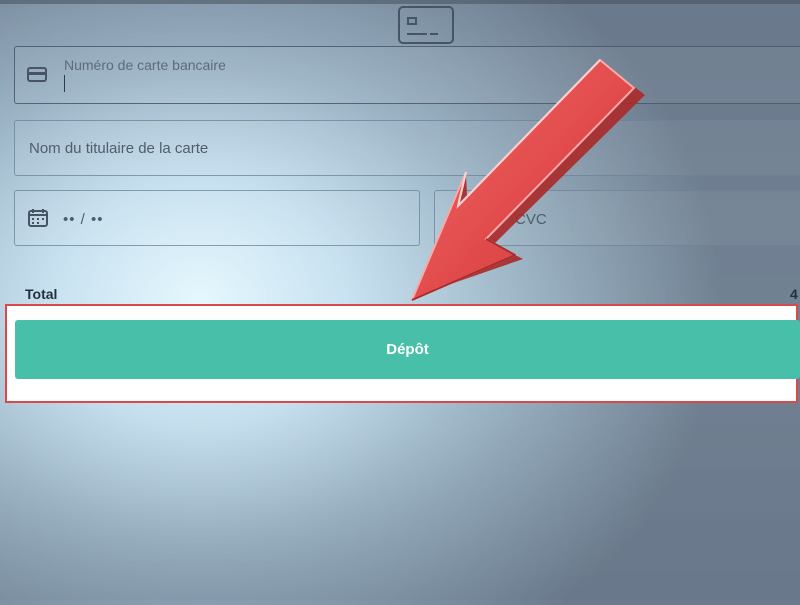 This screenshot has width=800, height=605. What do you see at coordinates (64, 83) in the screenshot?
I see `text-caret` at bounding box center [64, 83].